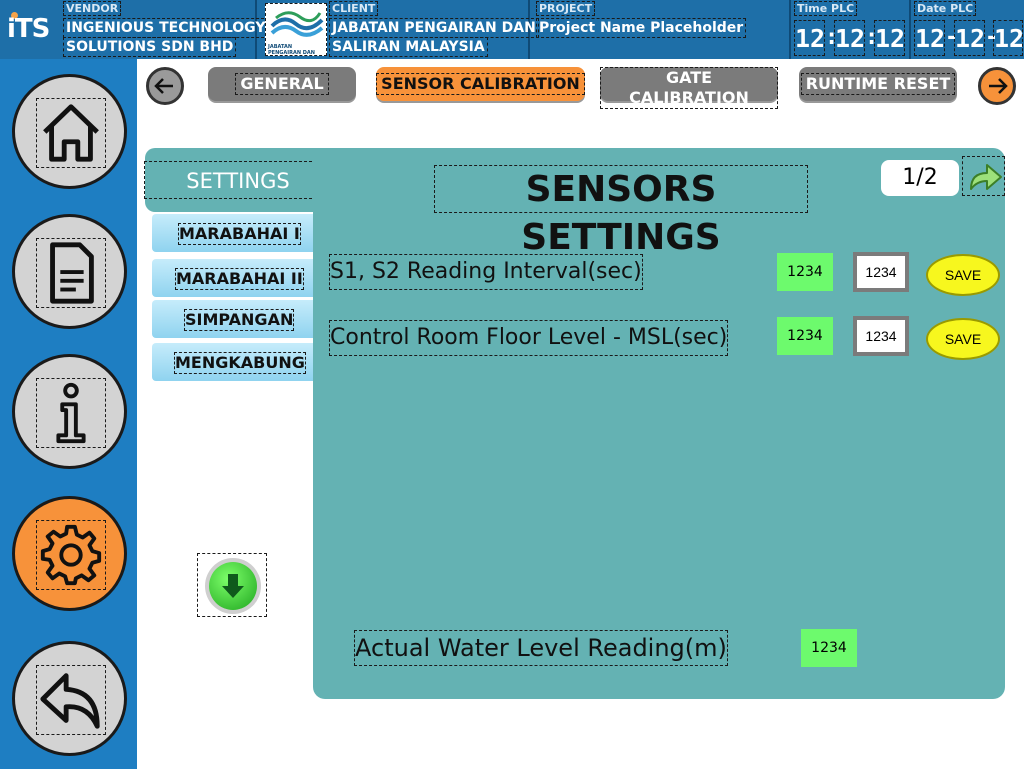 Image resolution: width=1024 pixels, height=769 pixels. Describe the element at coordinates (881, 336) in the screenshot. I see `floor-level-input: 1234` at that location.